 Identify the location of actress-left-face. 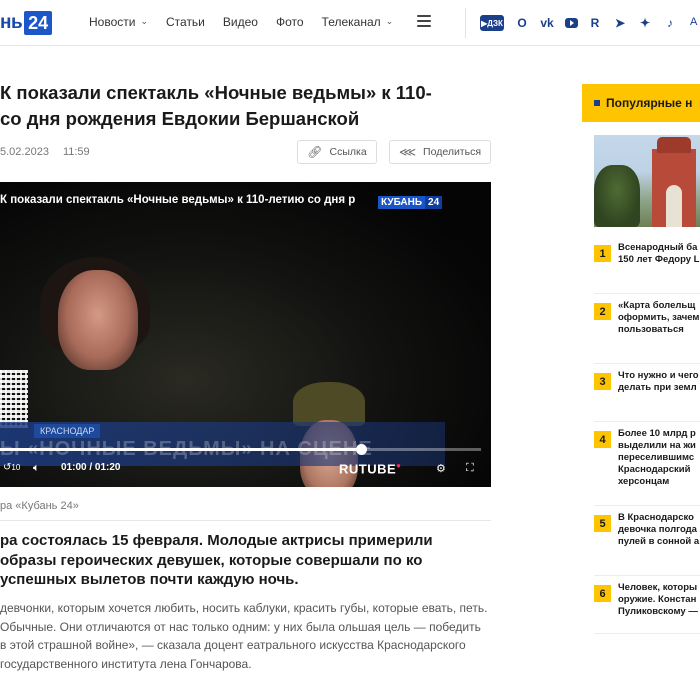
(98, 320).